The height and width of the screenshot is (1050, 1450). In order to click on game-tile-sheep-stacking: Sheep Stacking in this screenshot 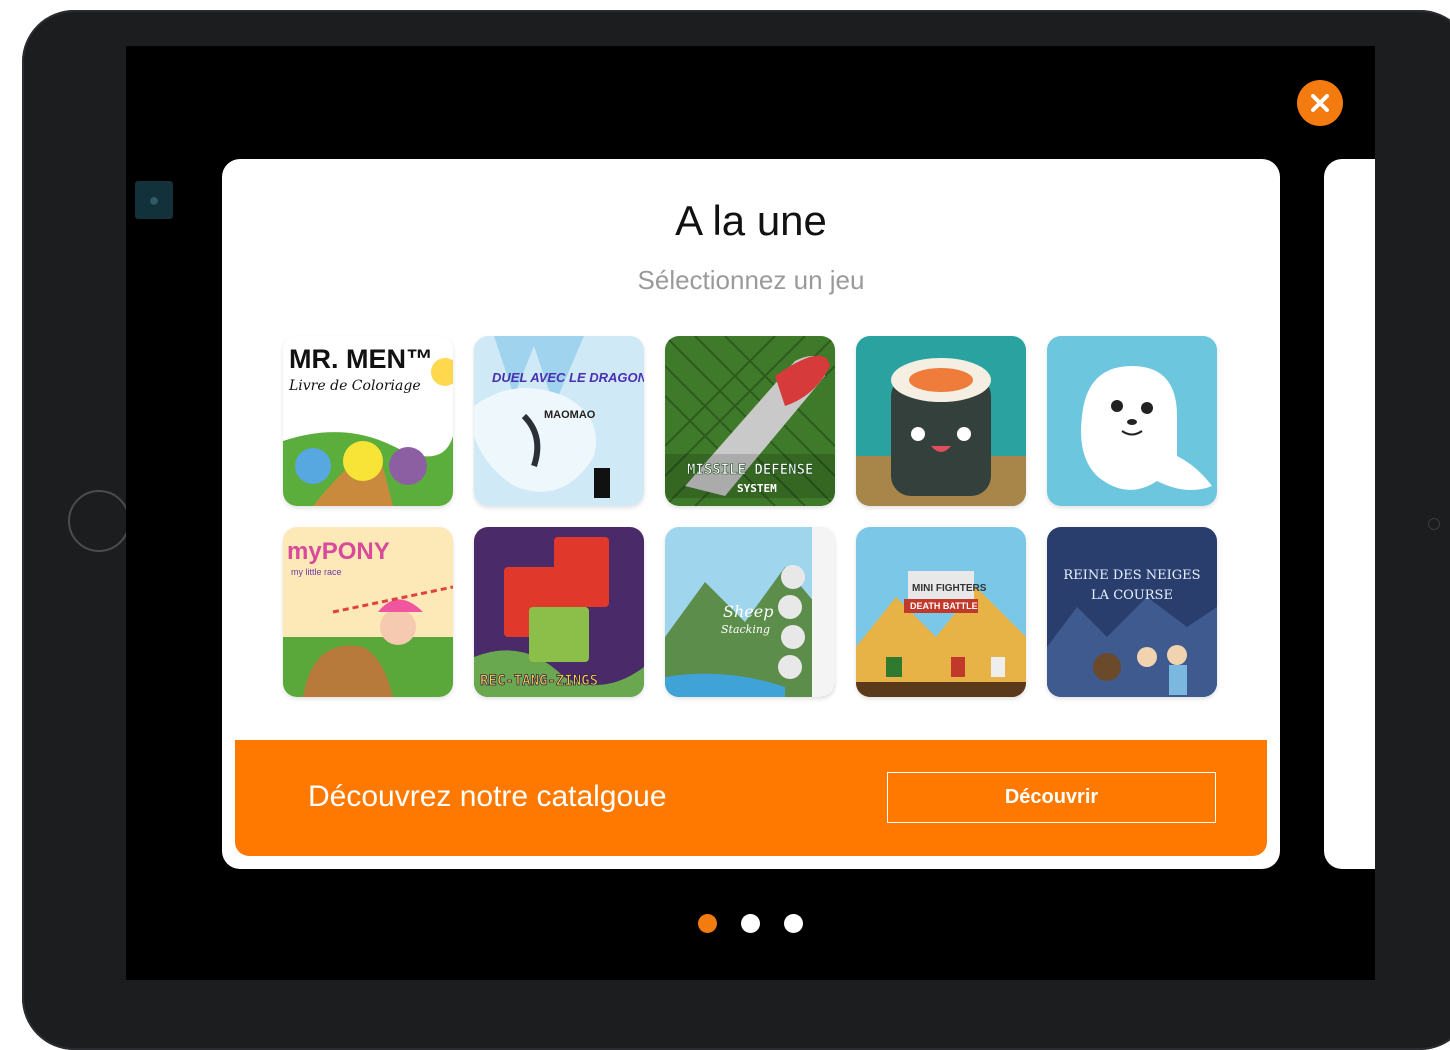, I will do `click(750, 612)`.